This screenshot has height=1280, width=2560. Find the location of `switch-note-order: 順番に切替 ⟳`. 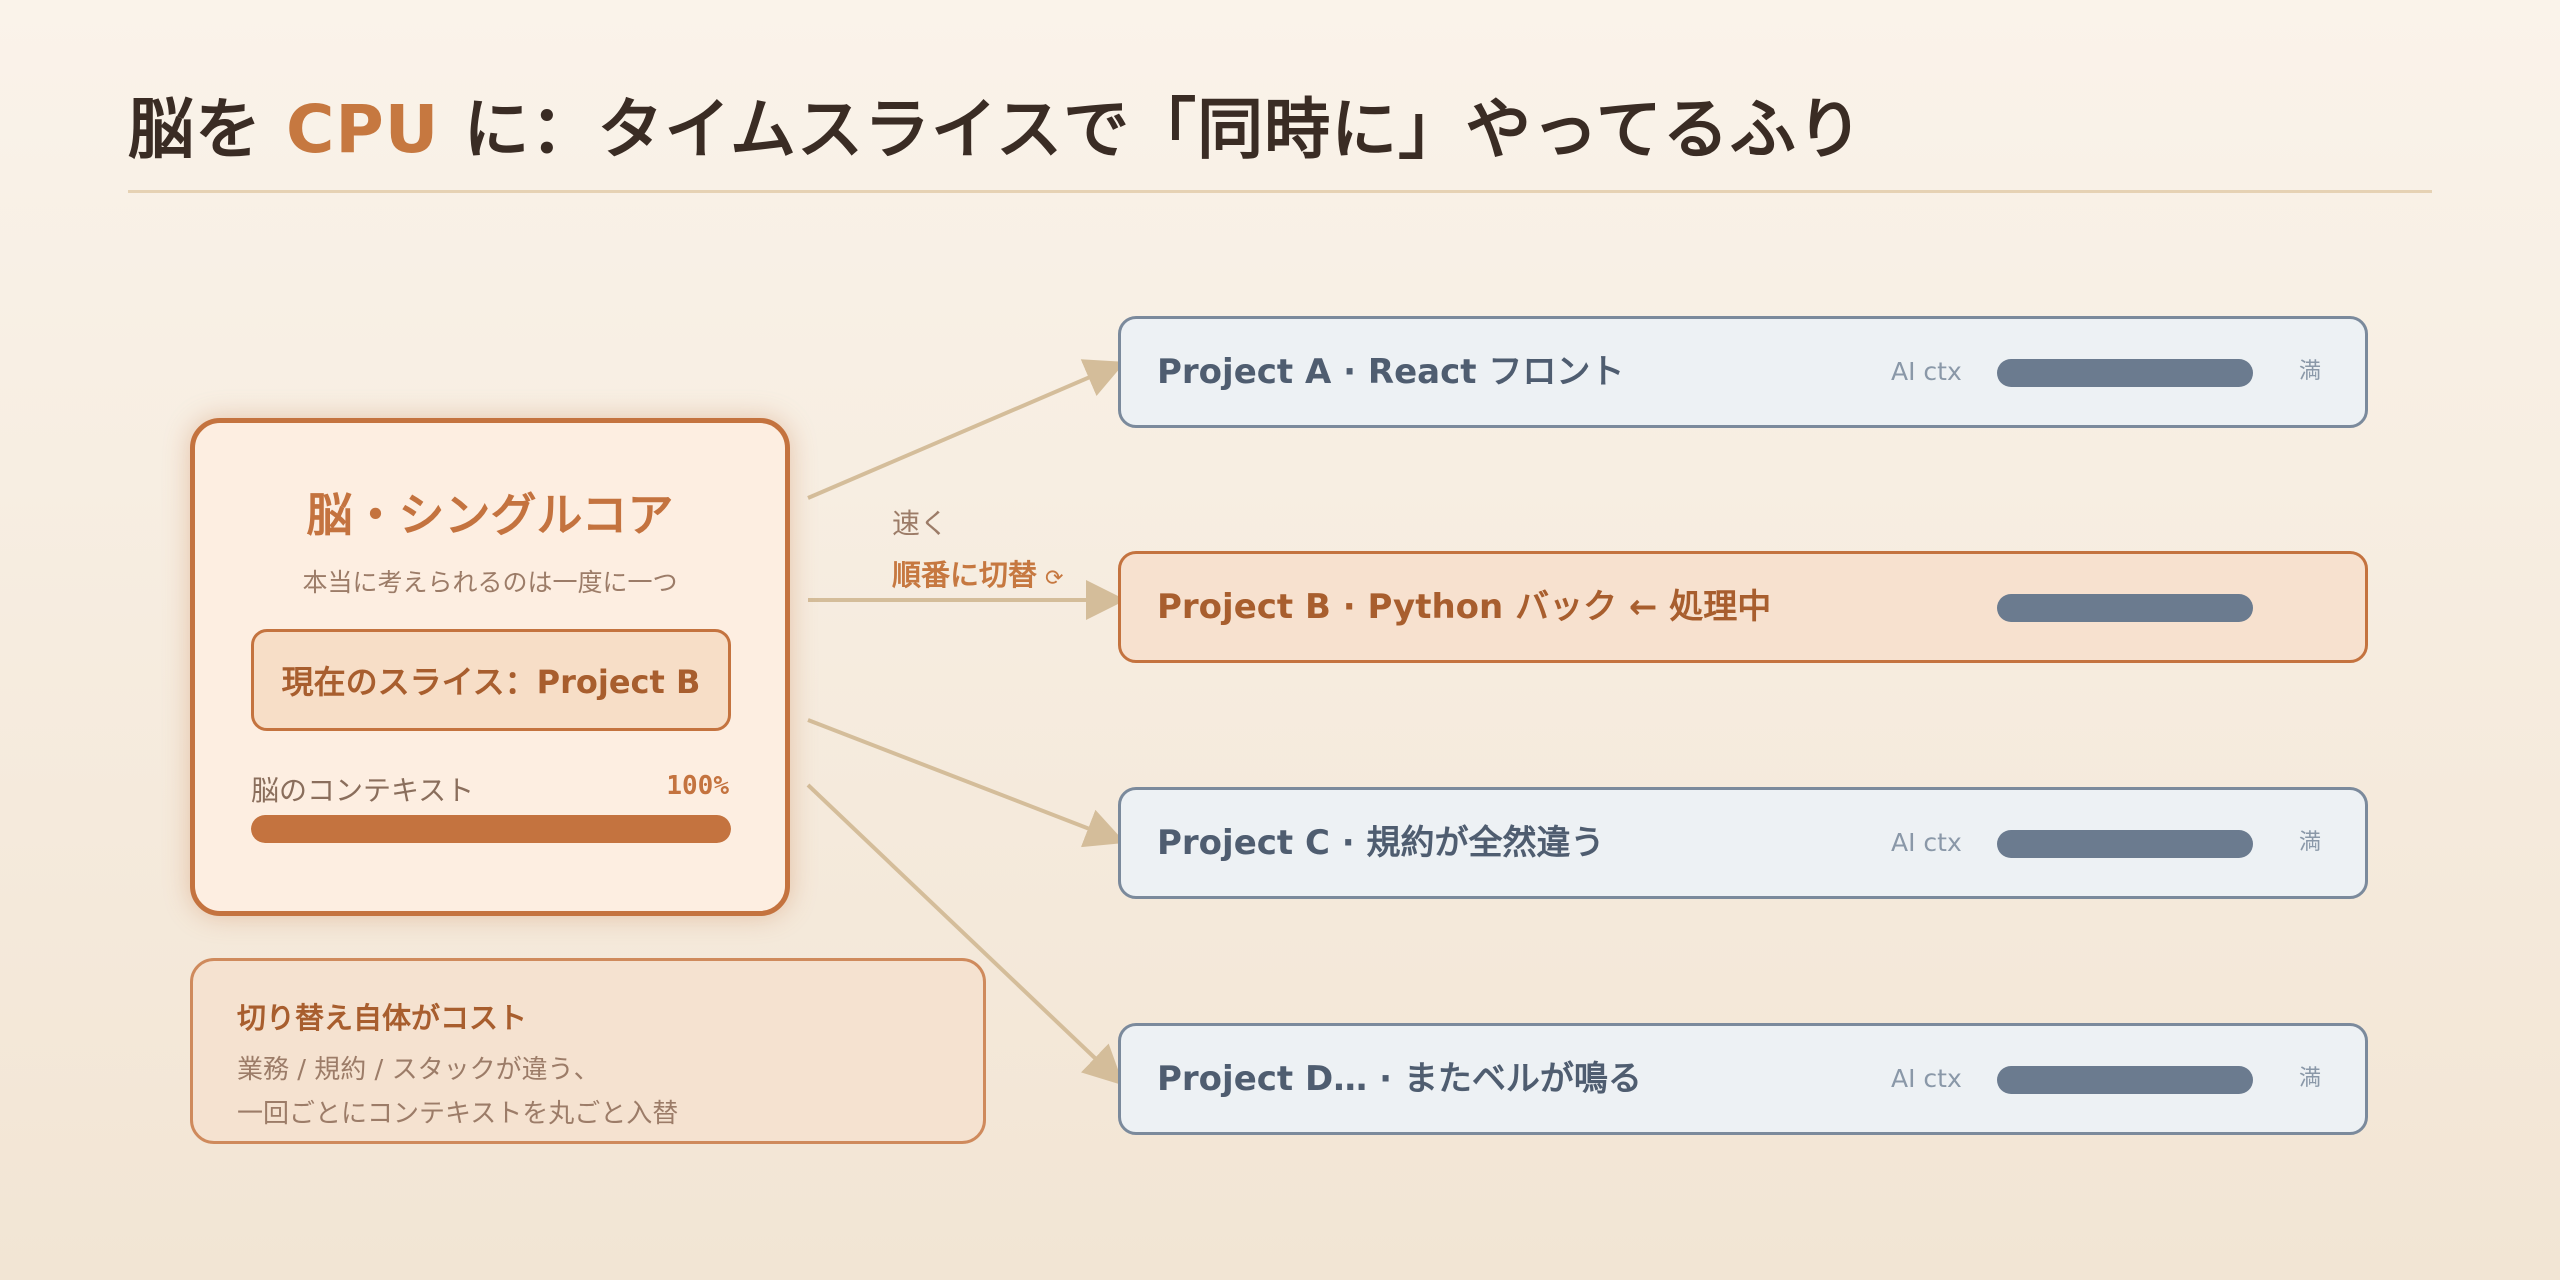

switch-note-order: 順番に切替 ⟳ is located at coordinates (977, 573).